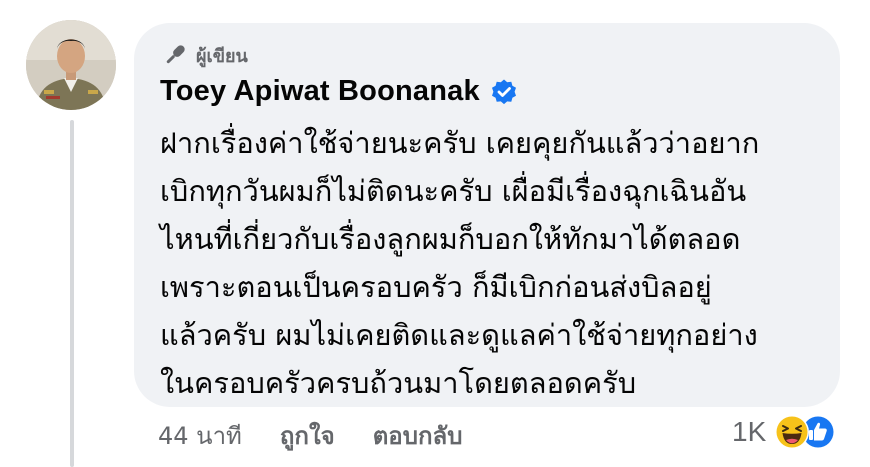 The image size is (870, 467). I want to click on author-name: Toey Apiwat Boonanak, so click(320, 91).